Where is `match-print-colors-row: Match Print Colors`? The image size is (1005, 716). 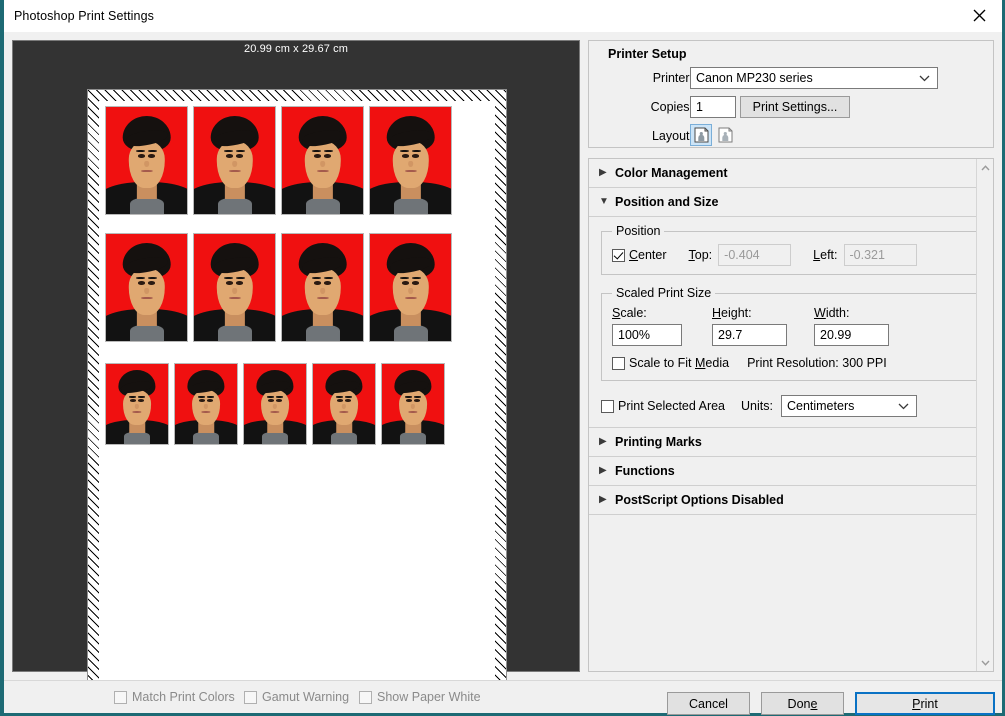 match-print-colors-row: Match Print Colors is located at coordinates (174, 697).